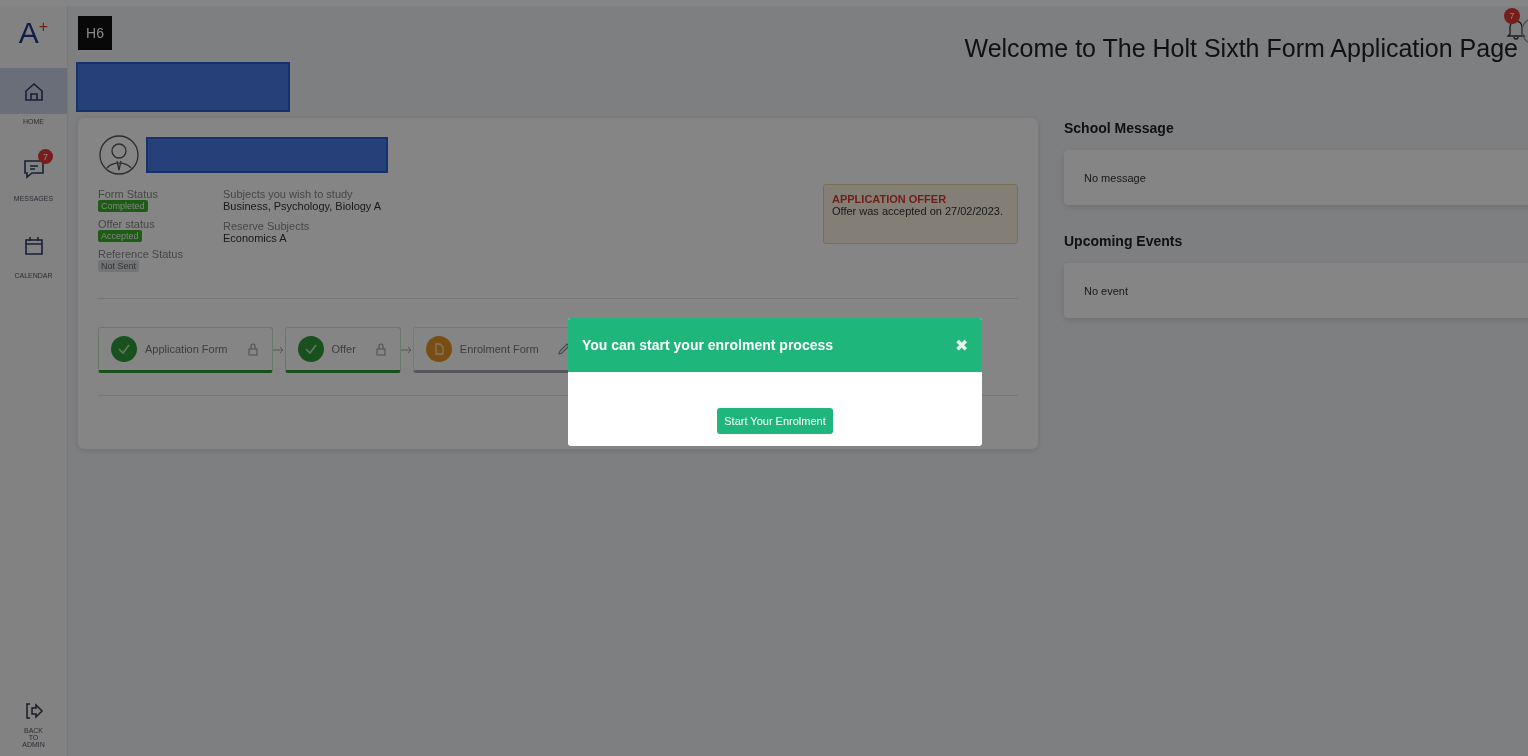 Image resolution: width=1528 pixels, height=756 pixels. I want to click on step-label: Application Form, so click(186, 349).